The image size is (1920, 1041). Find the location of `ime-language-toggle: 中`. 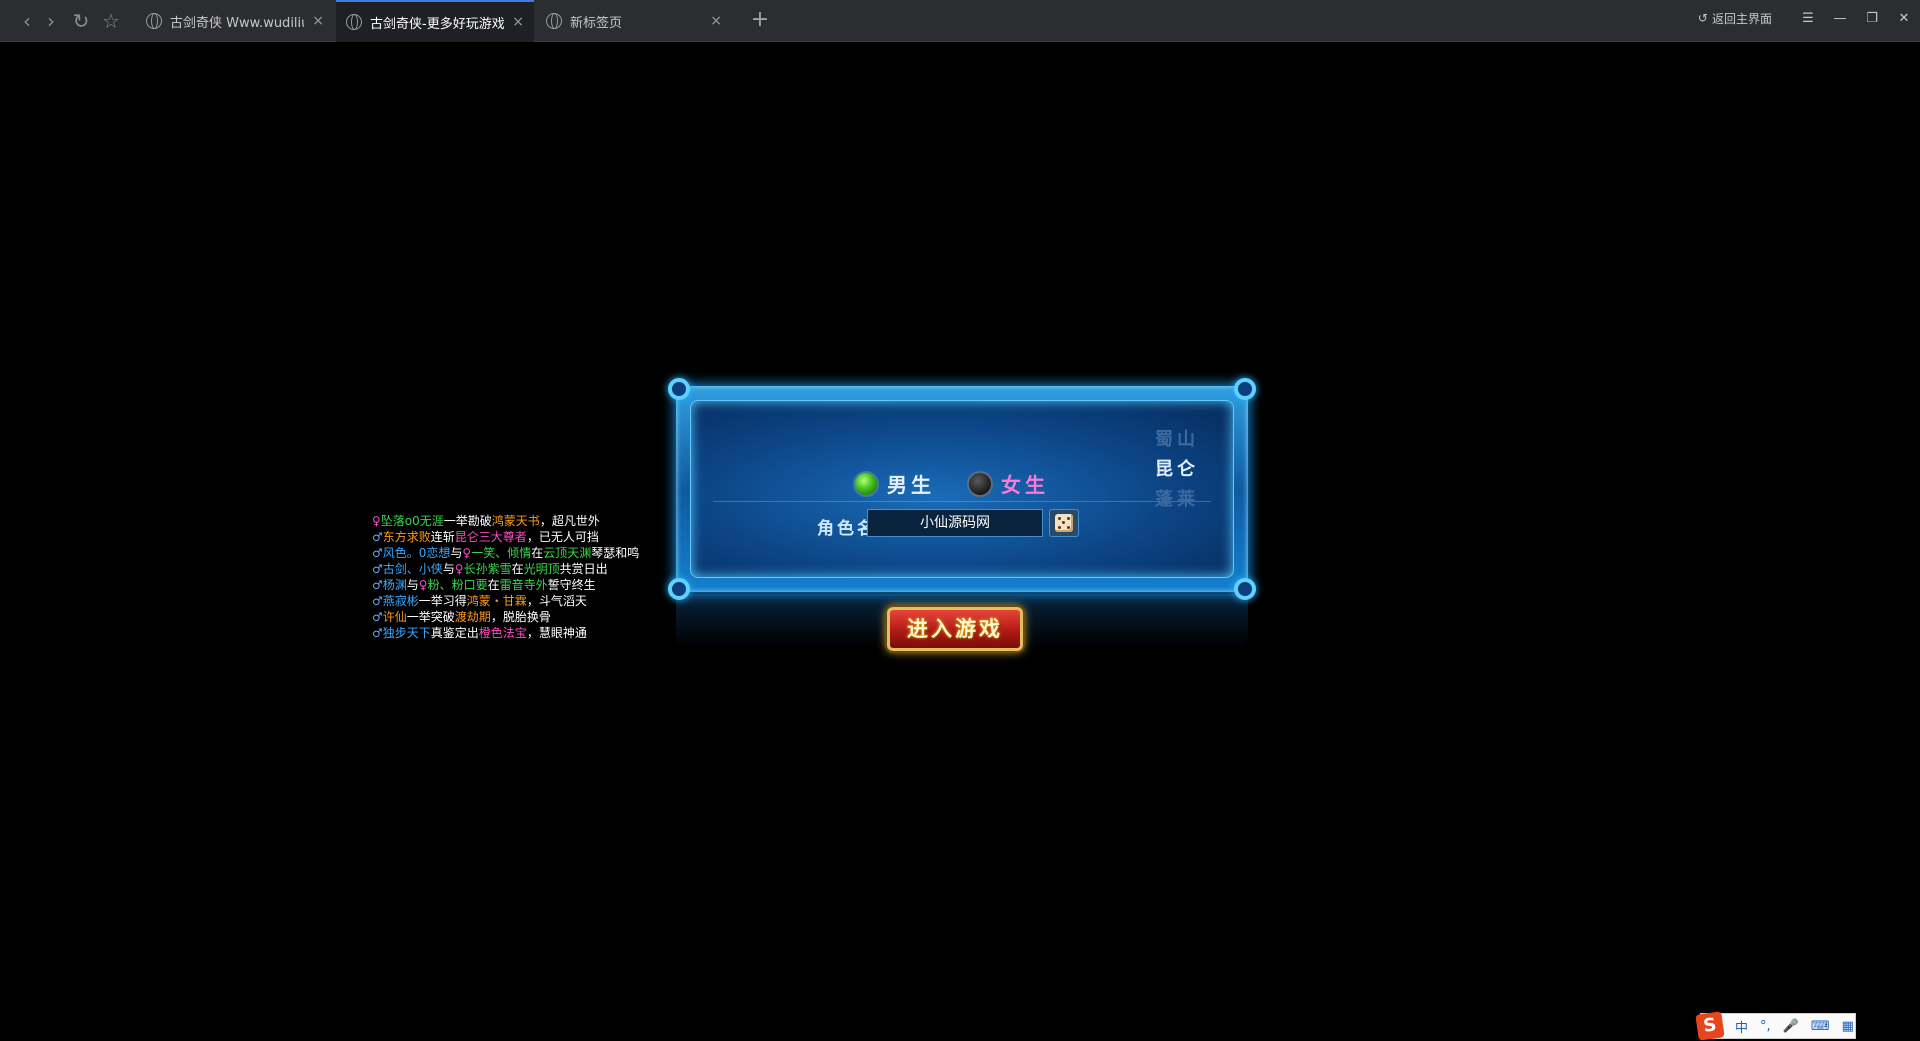

ime-language-toggle: 中 is located at coordinates (1741, 1026).